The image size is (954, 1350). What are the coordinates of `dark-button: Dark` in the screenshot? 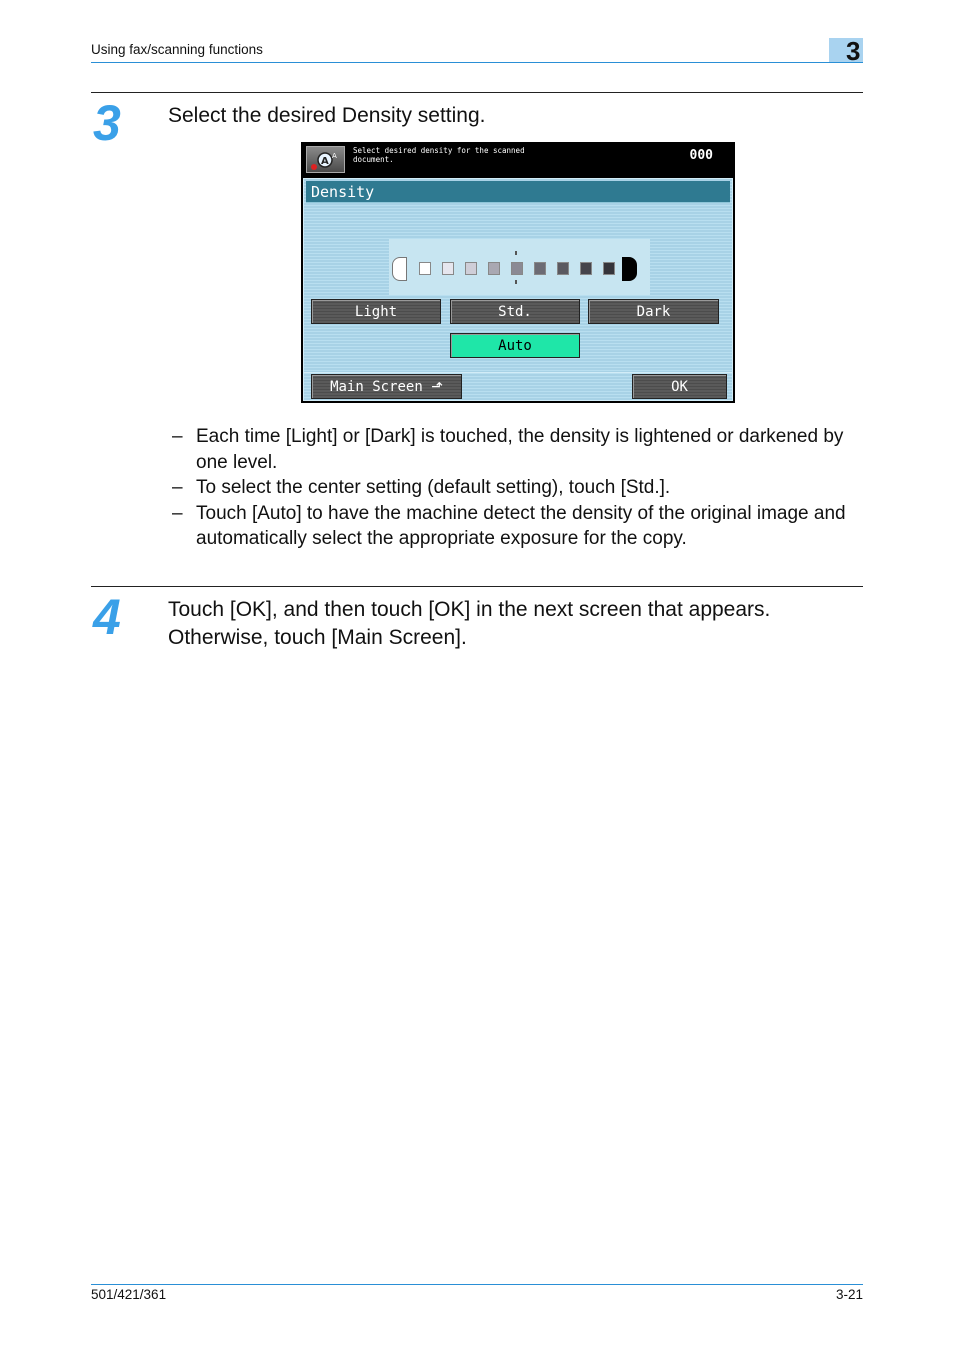 It's located at (653, 311).